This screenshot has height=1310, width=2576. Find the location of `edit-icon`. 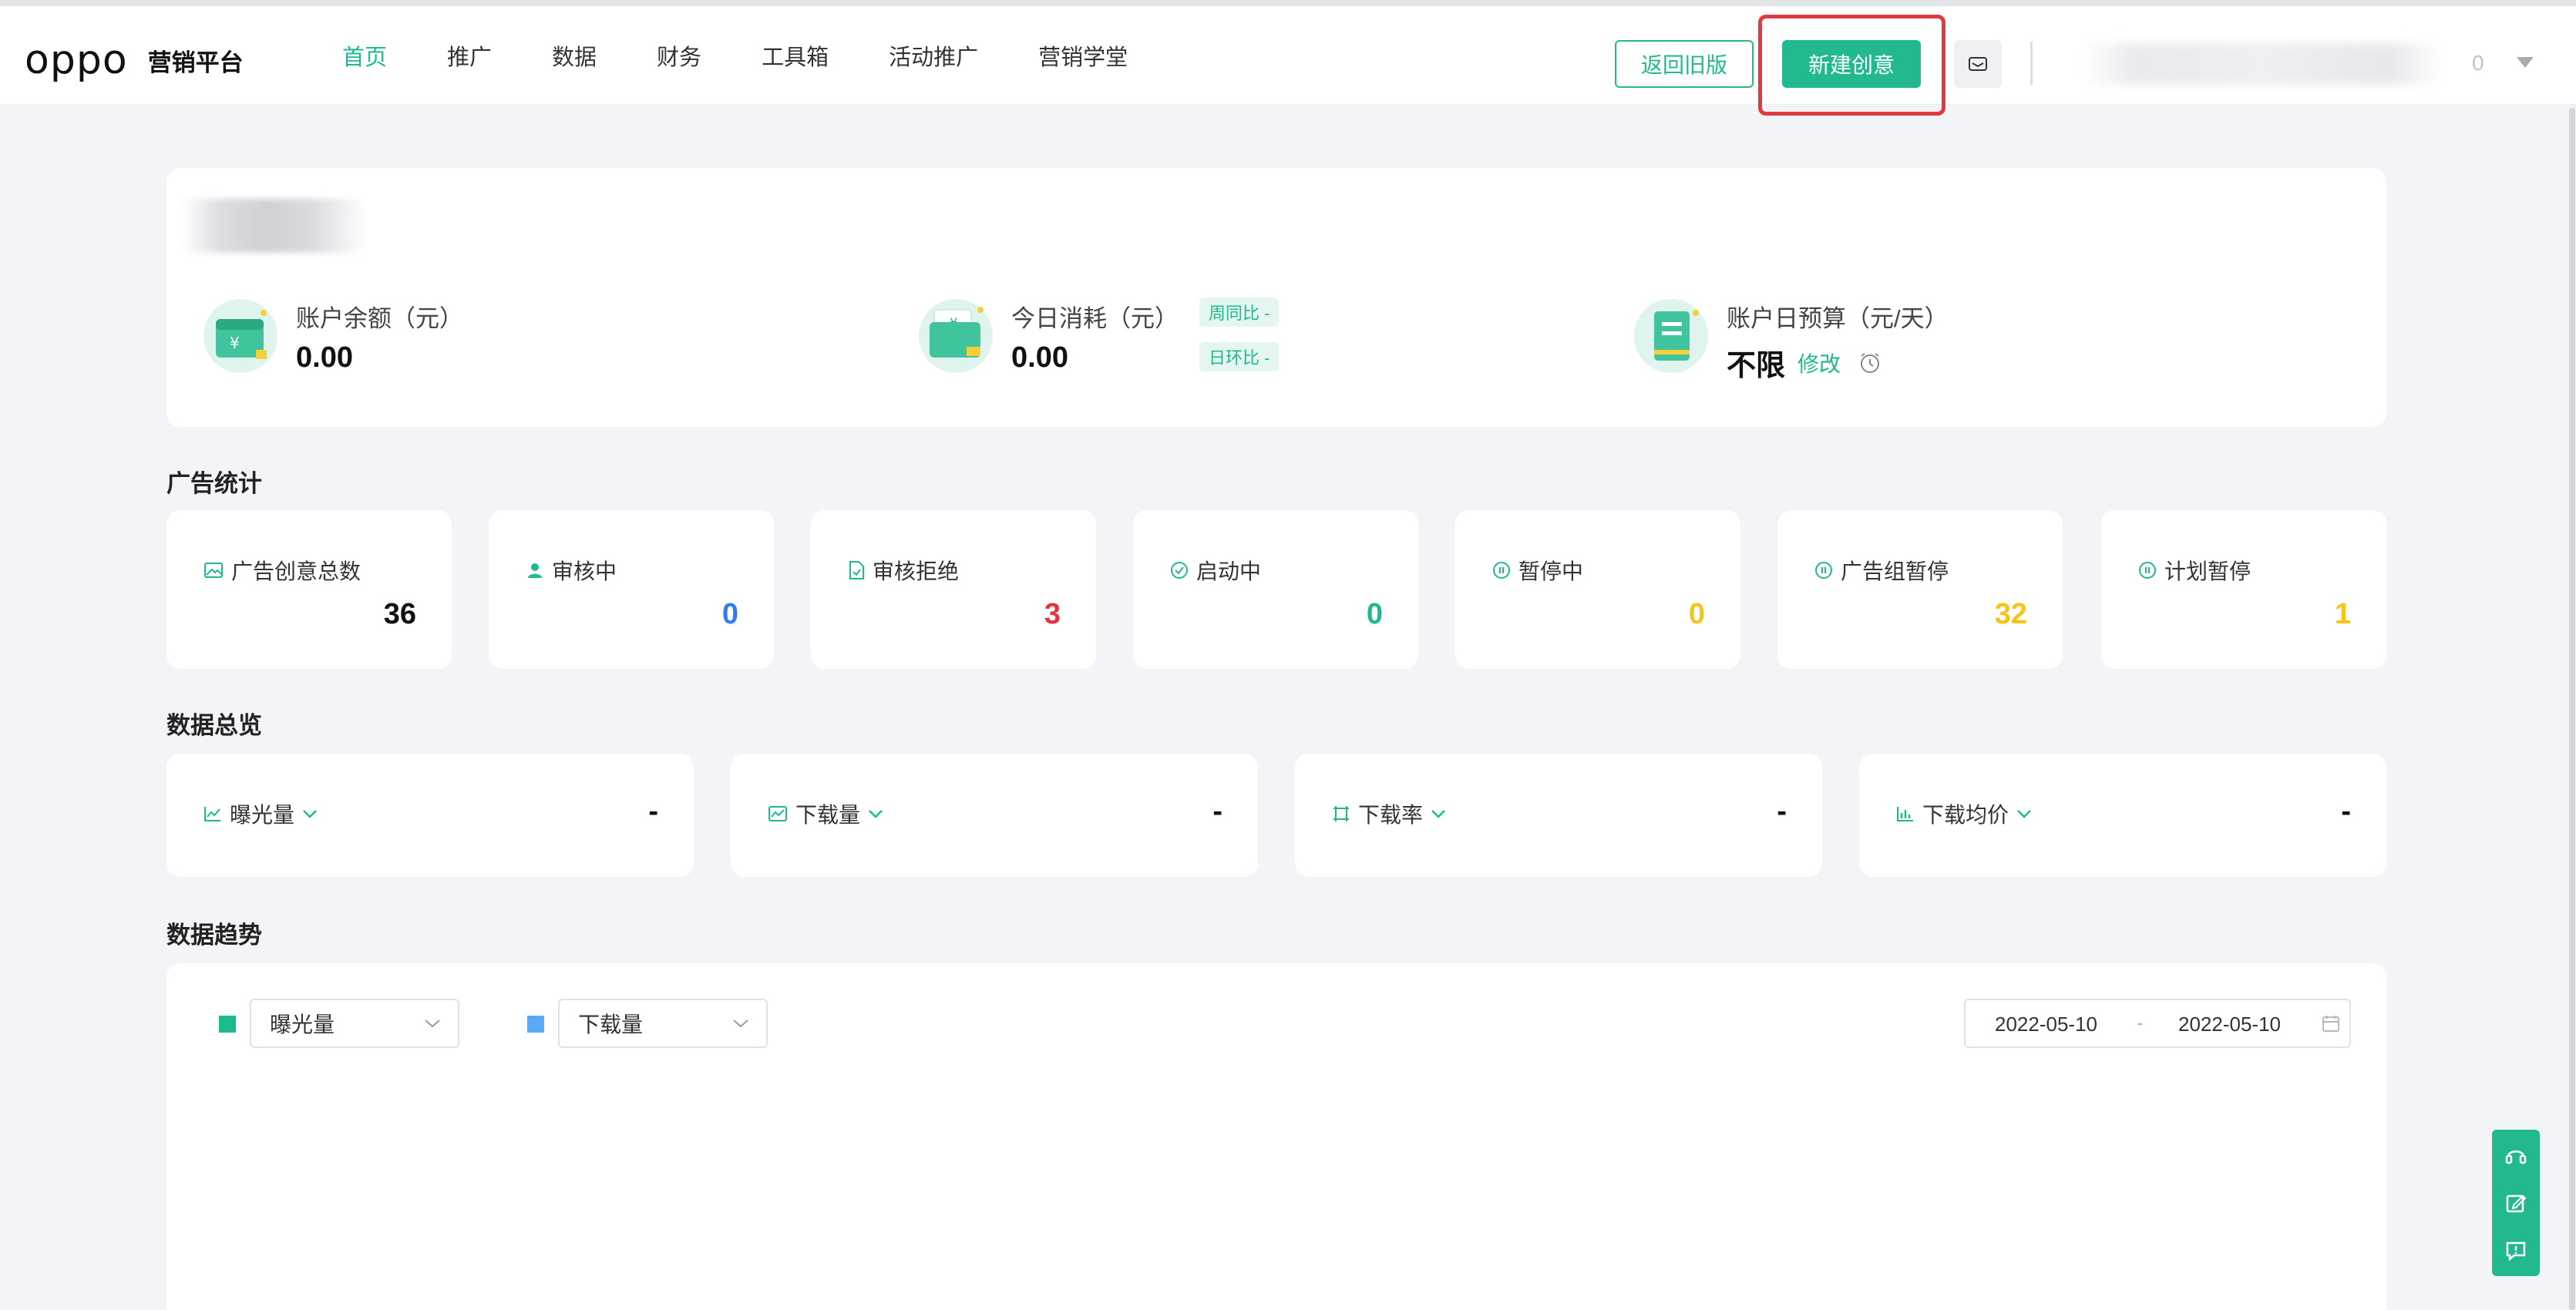

edit-icon is located at coordinates (2516, 1203).